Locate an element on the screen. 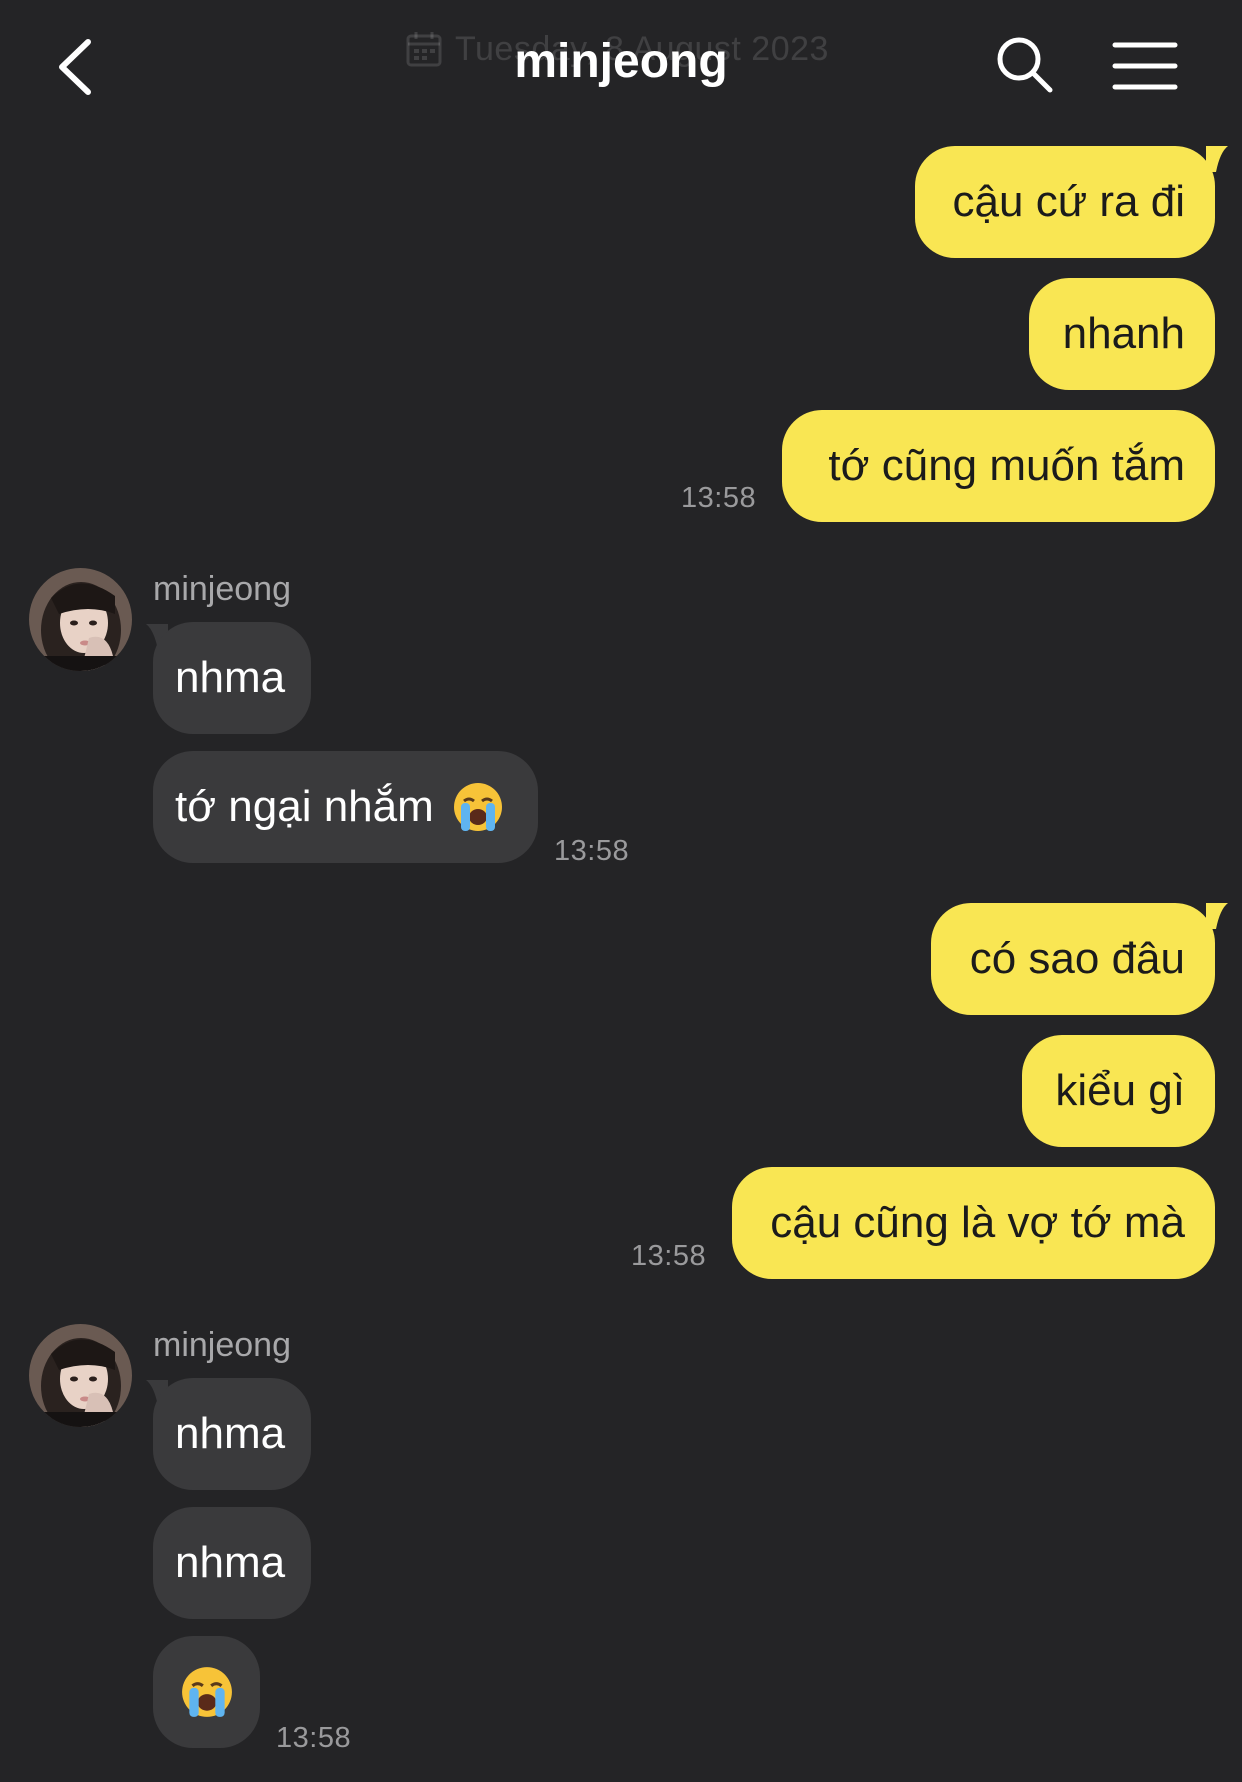 Image resolution: width=1242 pixels, height=1782 pixels. message-text: nhanh is located at coordinates (1123, 333).